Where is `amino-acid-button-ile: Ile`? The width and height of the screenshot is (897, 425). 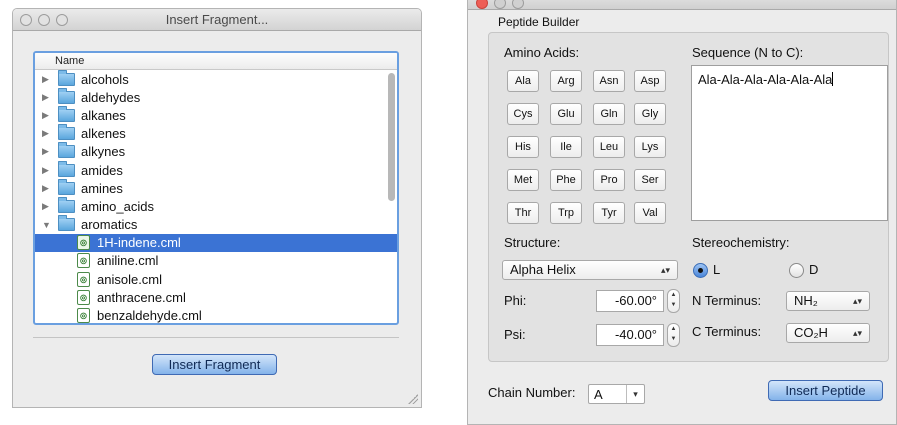
amino-acid-button-ile: Ile is located at coordinates (566, 147).